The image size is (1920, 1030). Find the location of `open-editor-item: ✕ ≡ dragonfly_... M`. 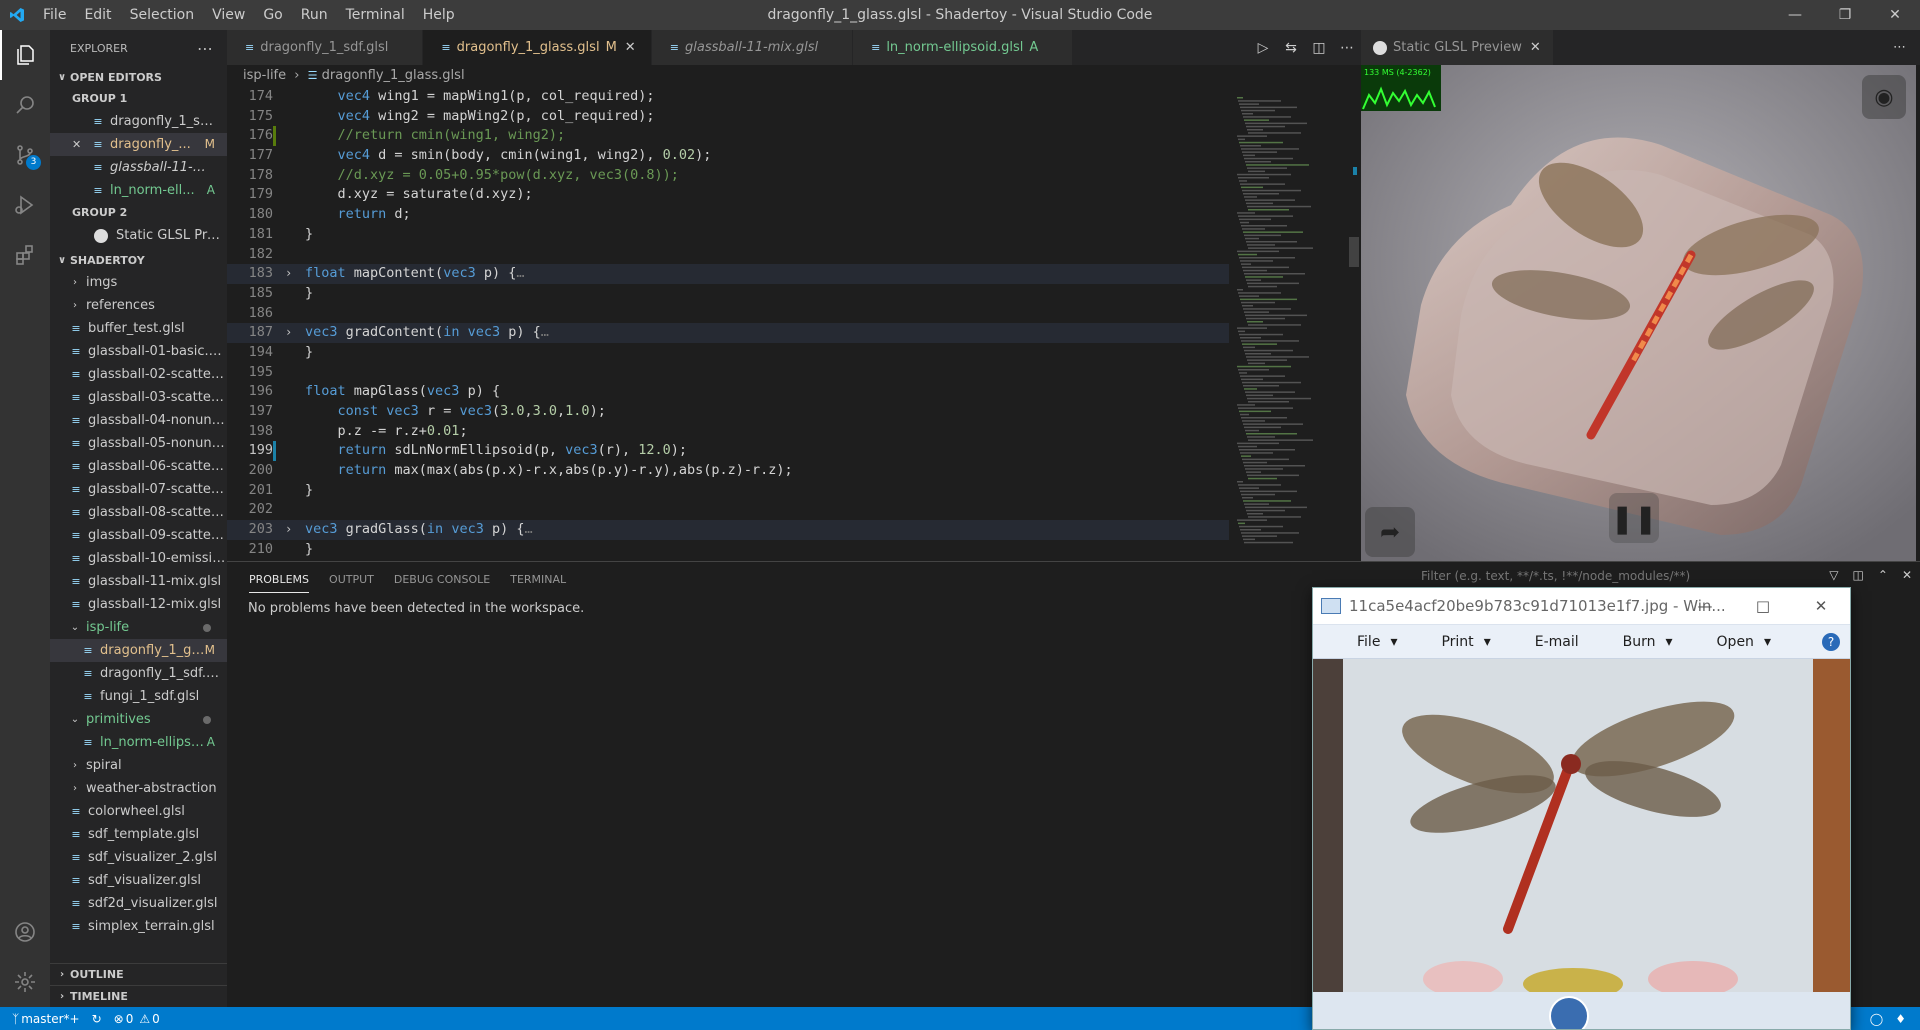

open-editor-item: ✕ ≡ dragonfly_... M is located at coordinates (138, 144).